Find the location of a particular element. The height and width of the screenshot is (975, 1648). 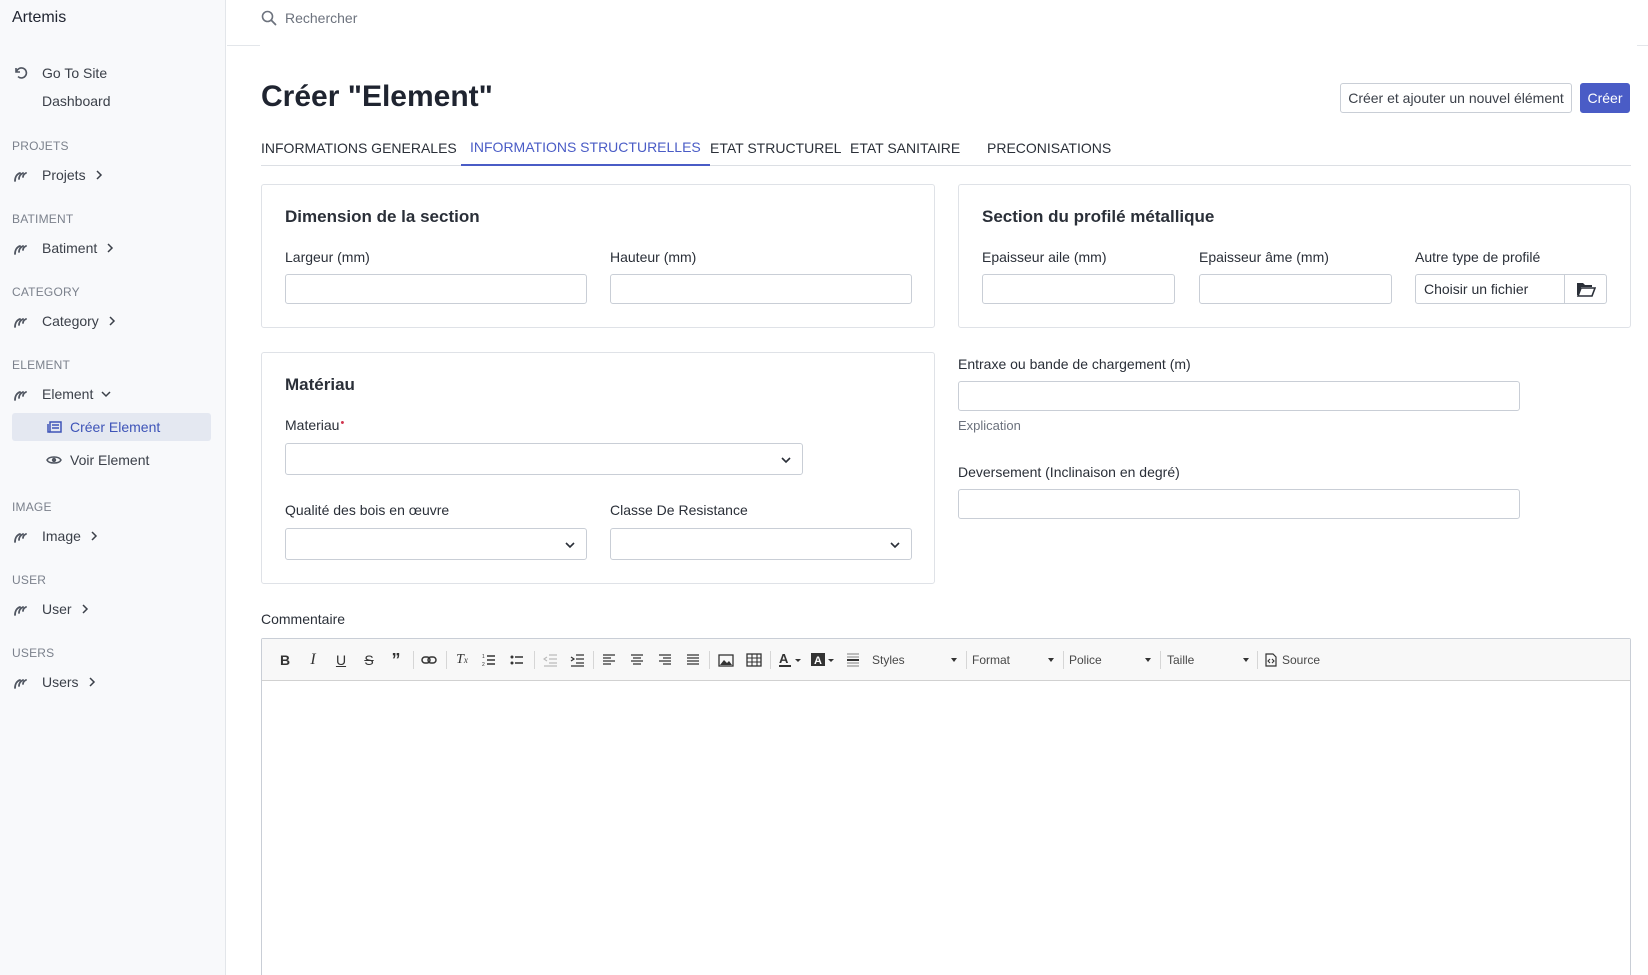

nav-element-label: Element is located at coordinates (68, 394).